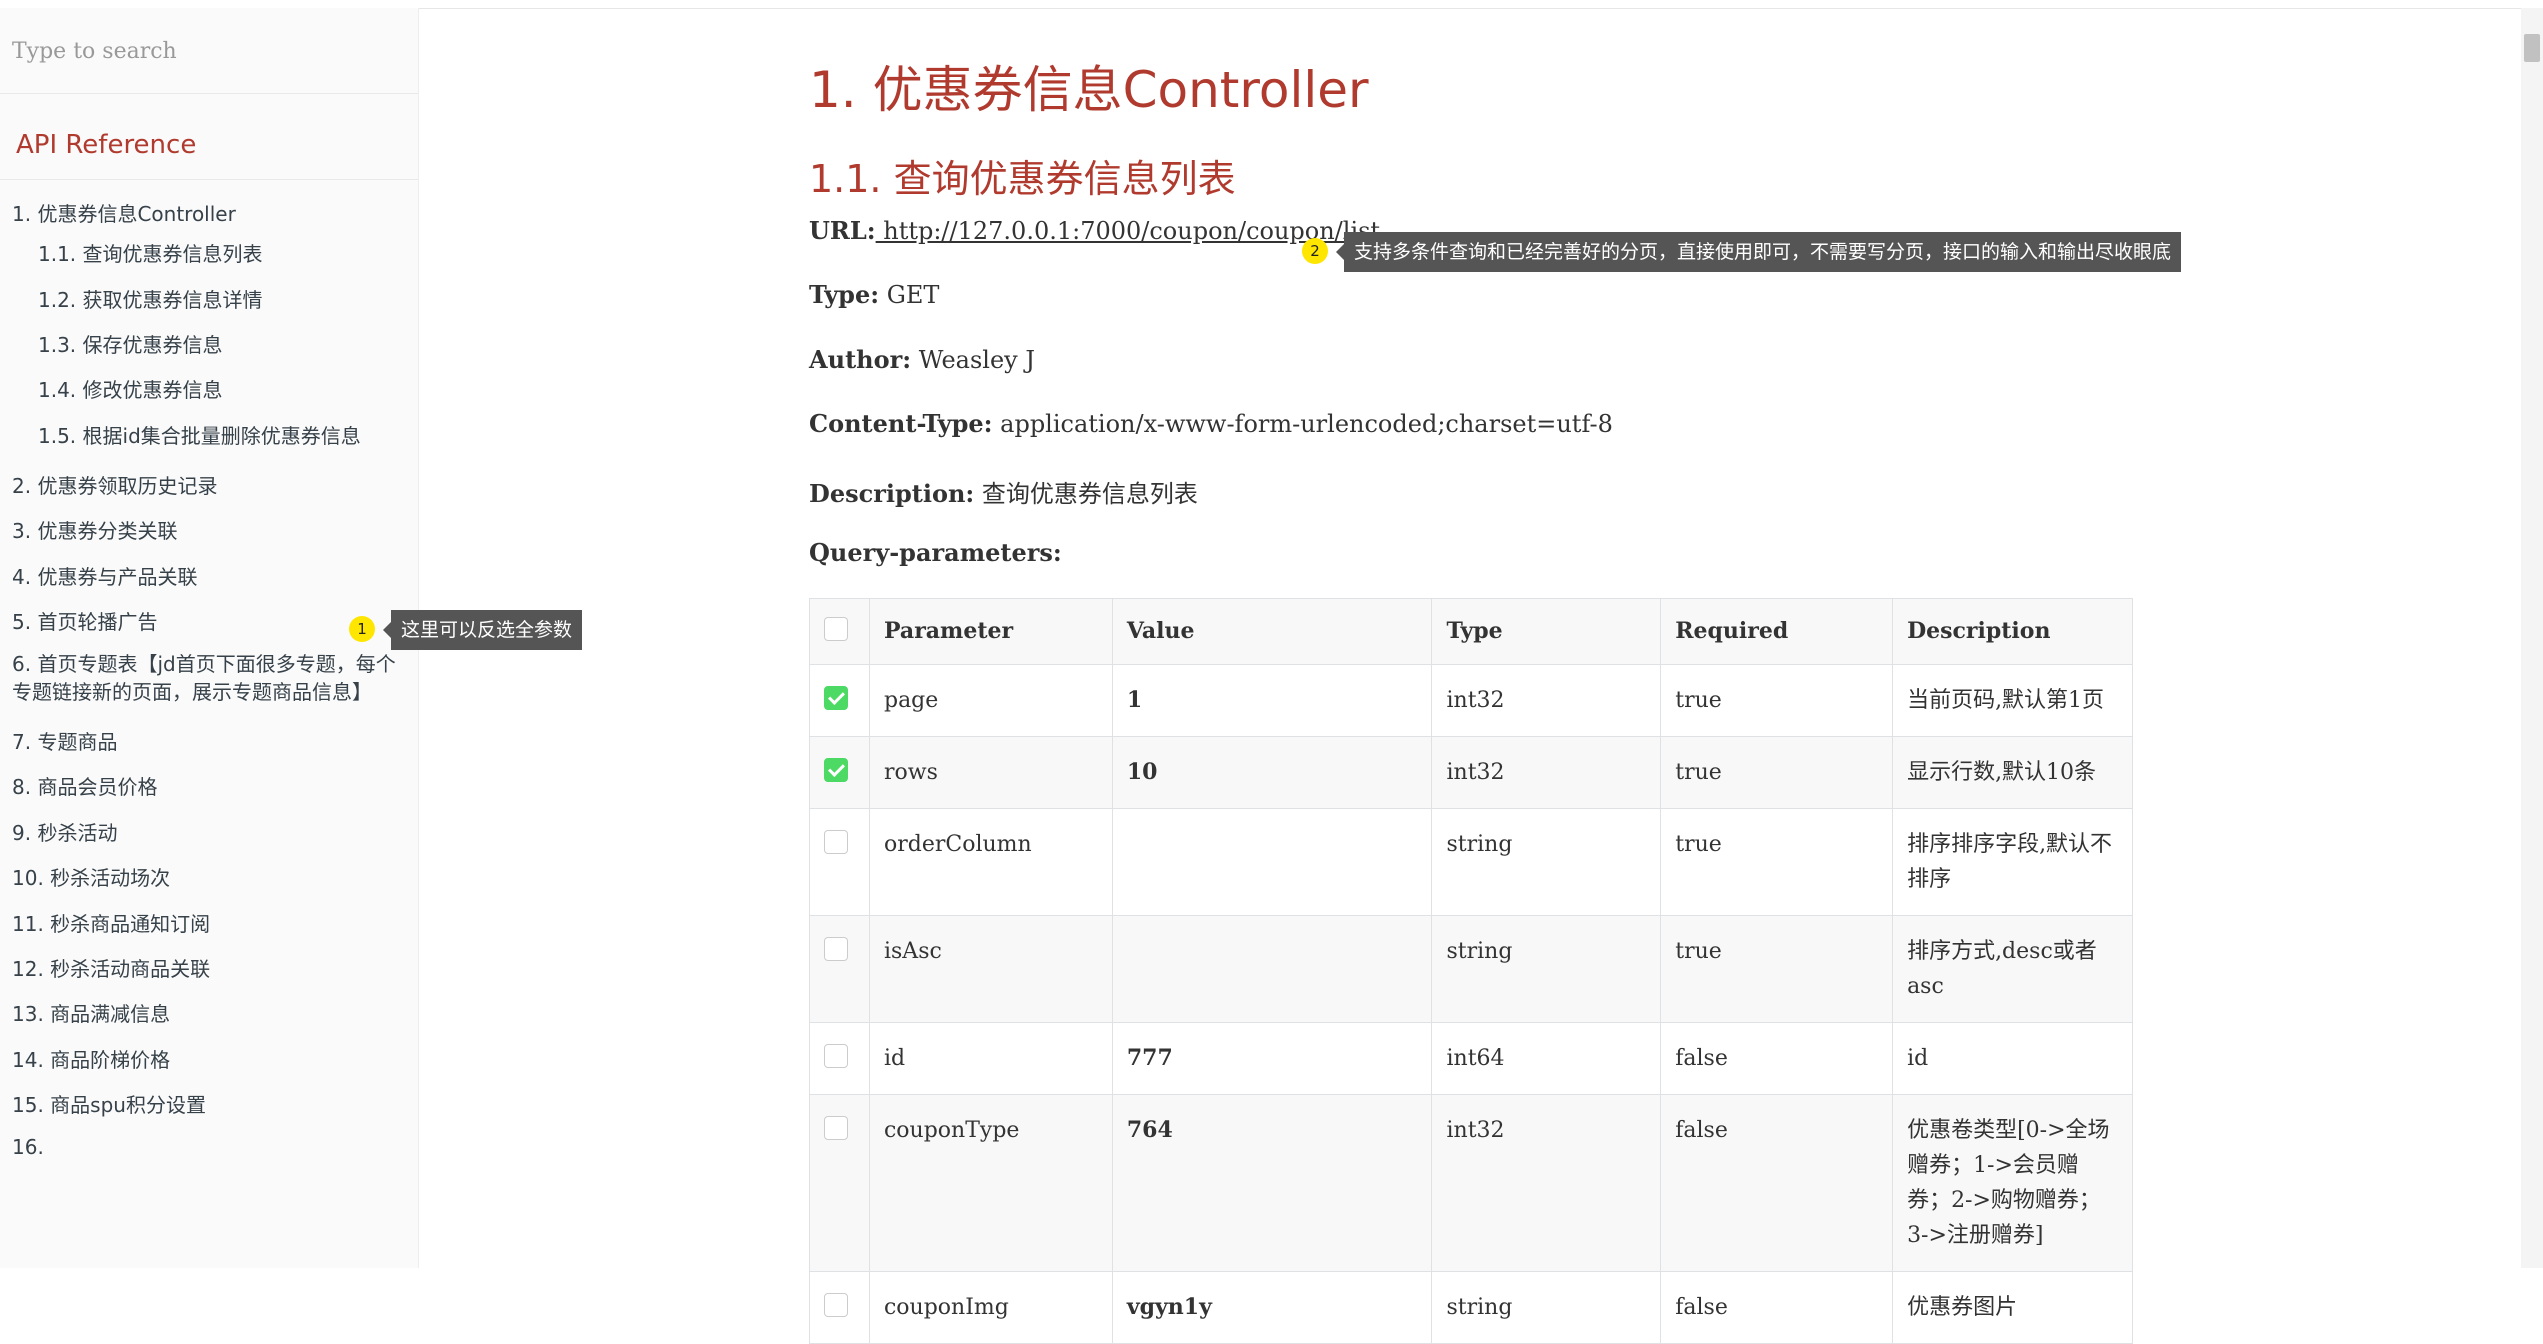 The width and height of the screenshot is (2543, 1344). Describe the element at coordinates (2012, 700) in the screenshot. I see `param-description: 当前页码,默认第1页` at that location.